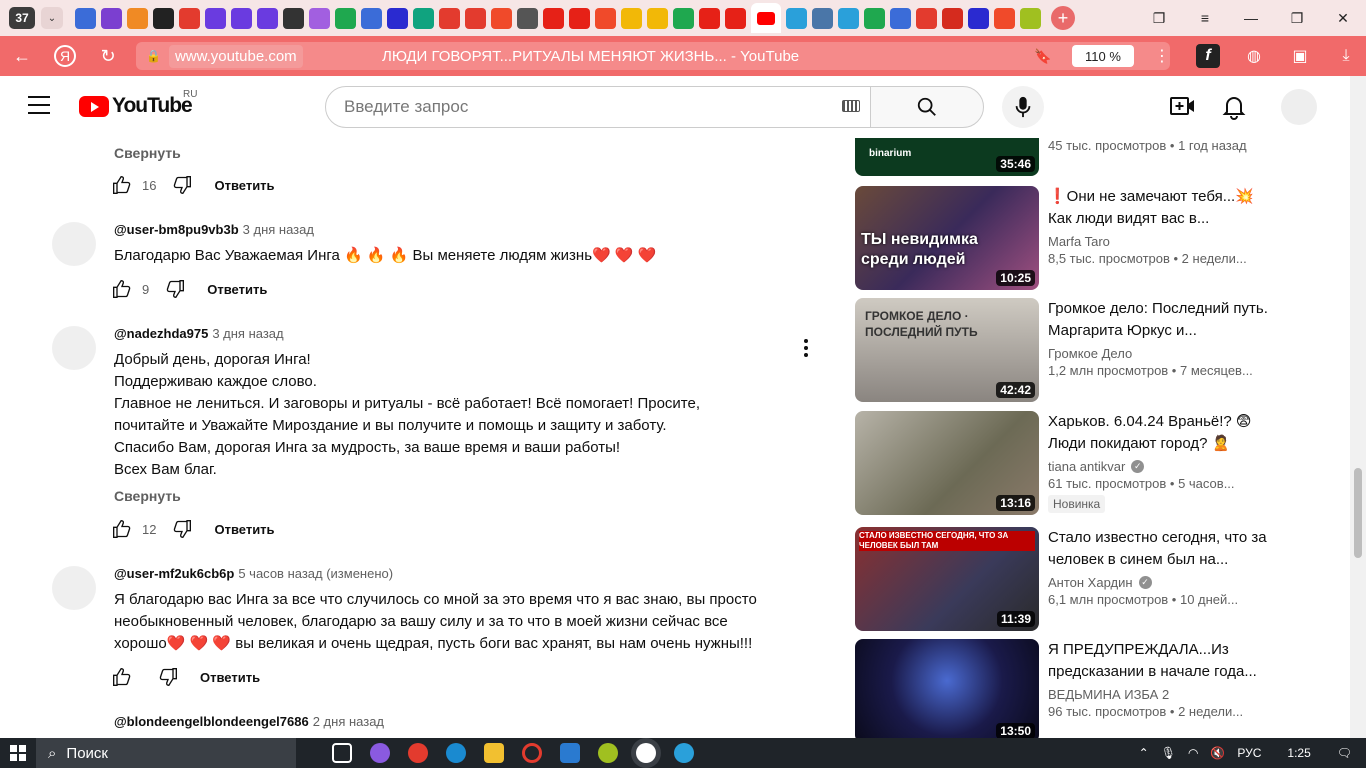  I want to click on comment-author: @user-mf2uk6cb6p, so click(174, 573).